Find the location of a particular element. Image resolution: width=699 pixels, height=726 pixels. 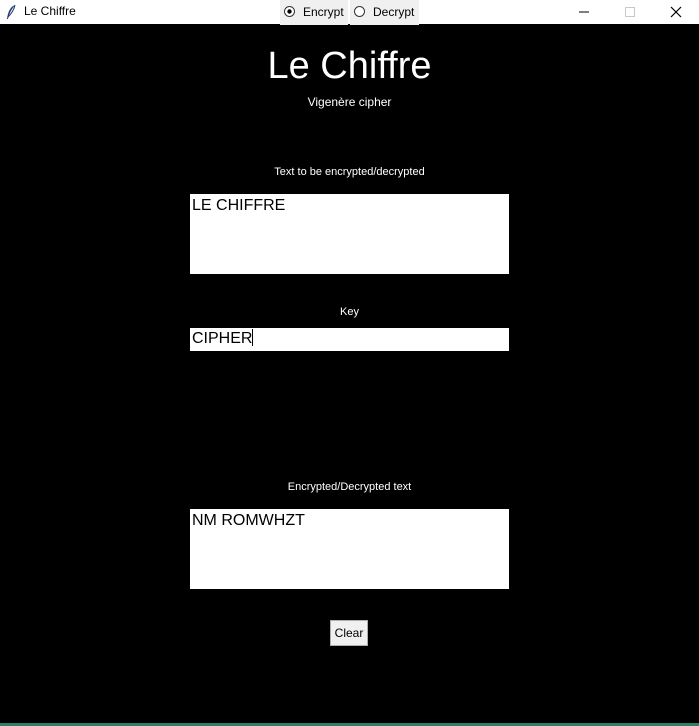

input-text-area: LE CHIFFRE is located at coordinates (349, 234).